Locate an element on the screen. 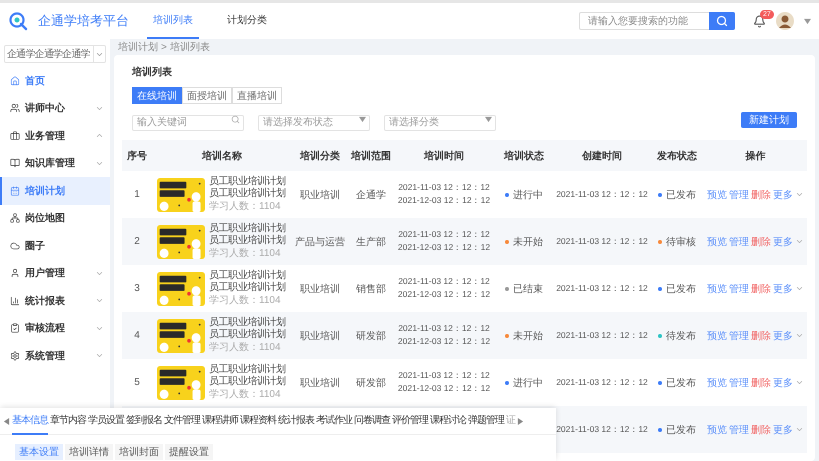 This screenshot has height=461, width=819. scroll-right-icon is located at coordinates (520, 421).